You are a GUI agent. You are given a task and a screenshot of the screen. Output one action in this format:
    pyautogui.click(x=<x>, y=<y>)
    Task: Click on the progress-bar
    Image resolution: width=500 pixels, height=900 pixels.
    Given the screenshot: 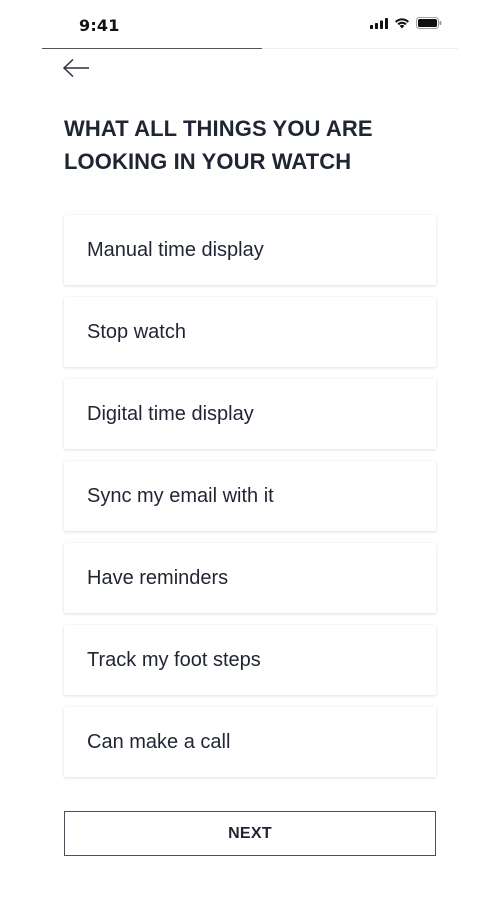 What is the action you would take?
    pyautogui.click(x=250, y=48)
    